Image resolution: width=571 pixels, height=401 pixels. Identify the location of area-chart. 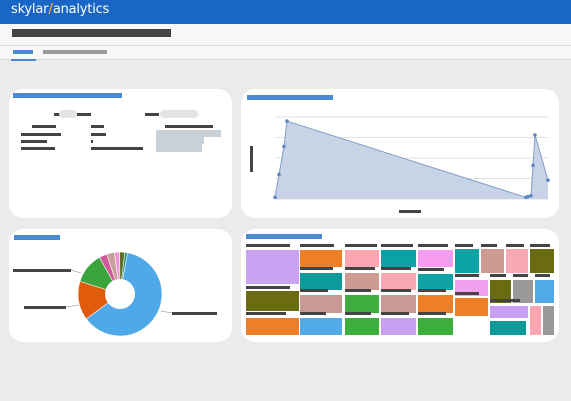
(411, 158).